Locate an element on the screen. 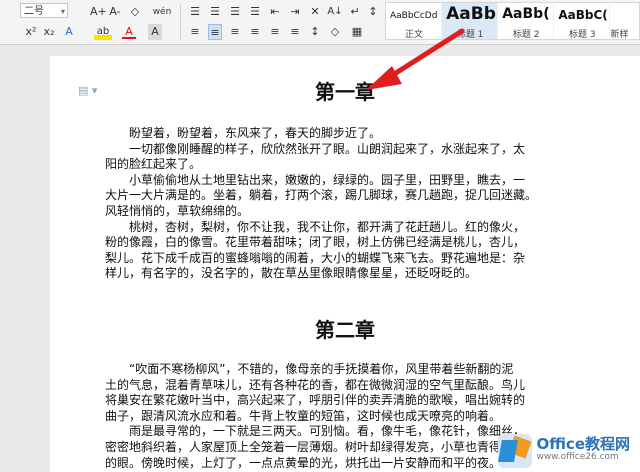 The image size is (640, 472). text-line: 桃树，杏树，梨树，你不让我，我不让你，都开满了花赶趟儿。红的像火， is located at coordinates (327, 226).